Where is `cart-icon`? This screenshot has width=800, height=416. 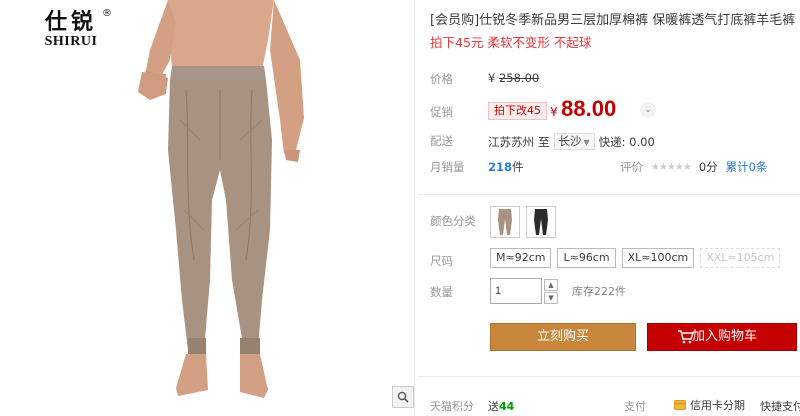
cart-icon is located at coordinates (686, 337).